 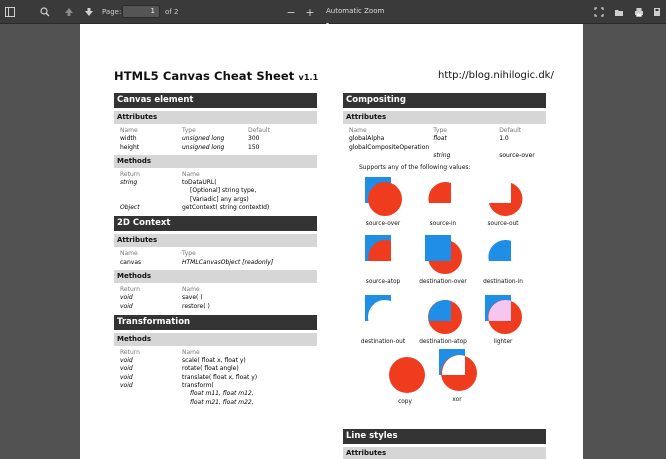 I want to click on page-label: Page:, so click(x=112, y=12).